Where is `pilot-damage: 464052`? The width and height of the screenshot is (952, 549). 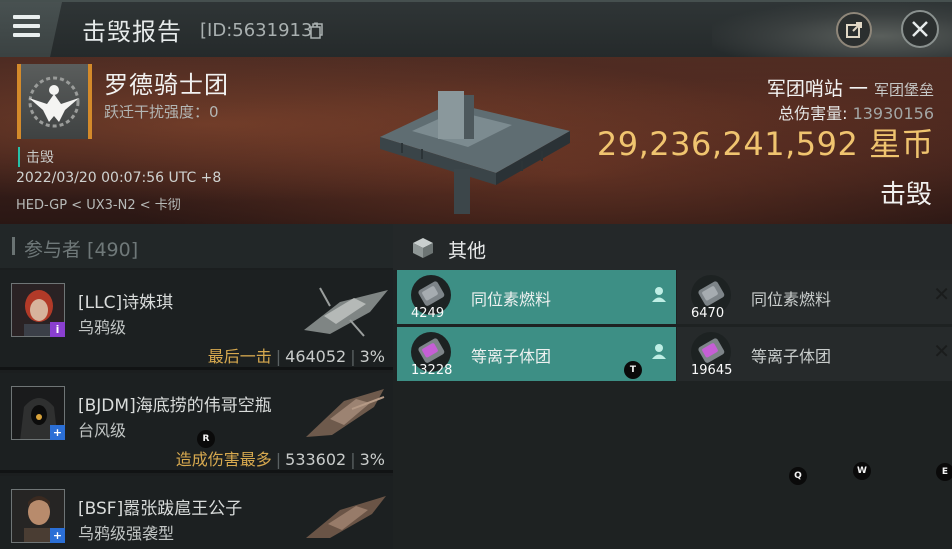
pilot-damage: 464052 is located at coordinates (316, 356).